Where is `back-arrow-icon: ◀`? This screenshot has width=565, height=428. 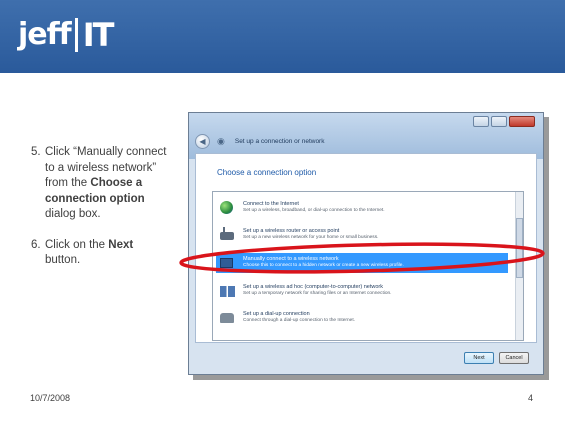 back-arrow-icon: ◀ is located at coordinates (202, 141).